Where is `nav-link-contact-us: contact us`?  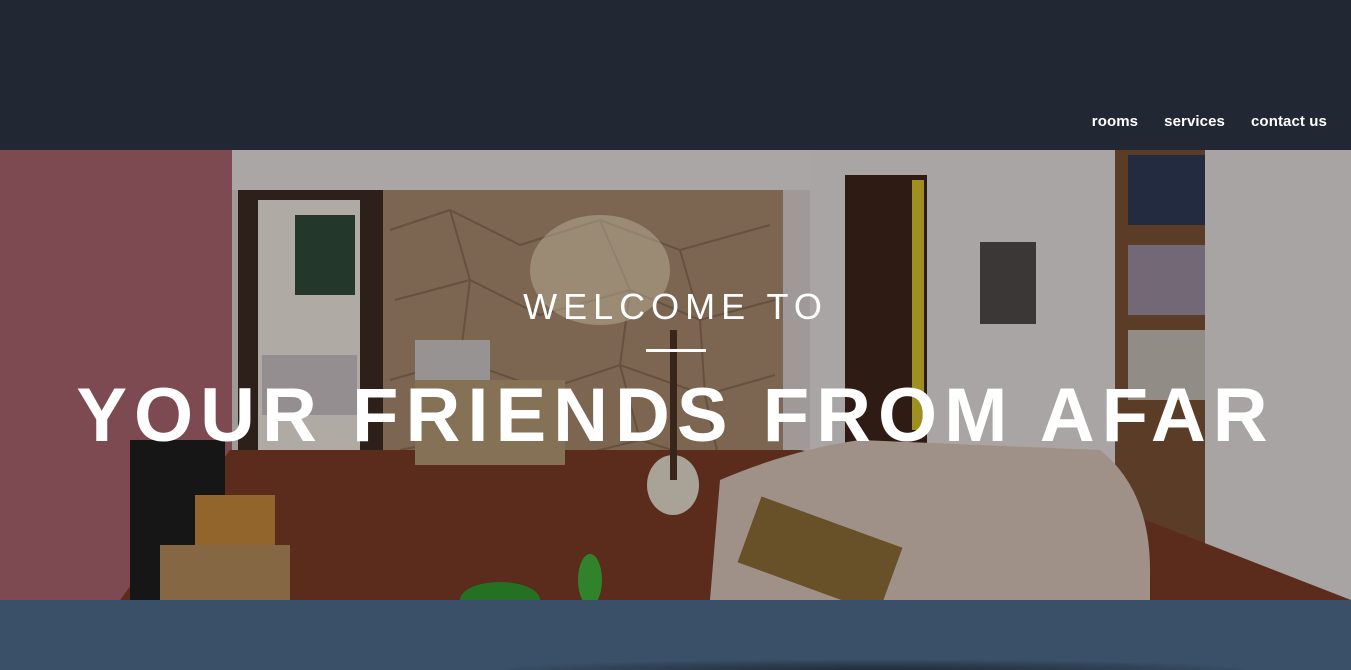 nav-link-contact-us: contact us is located at coordinates (1289, 121).